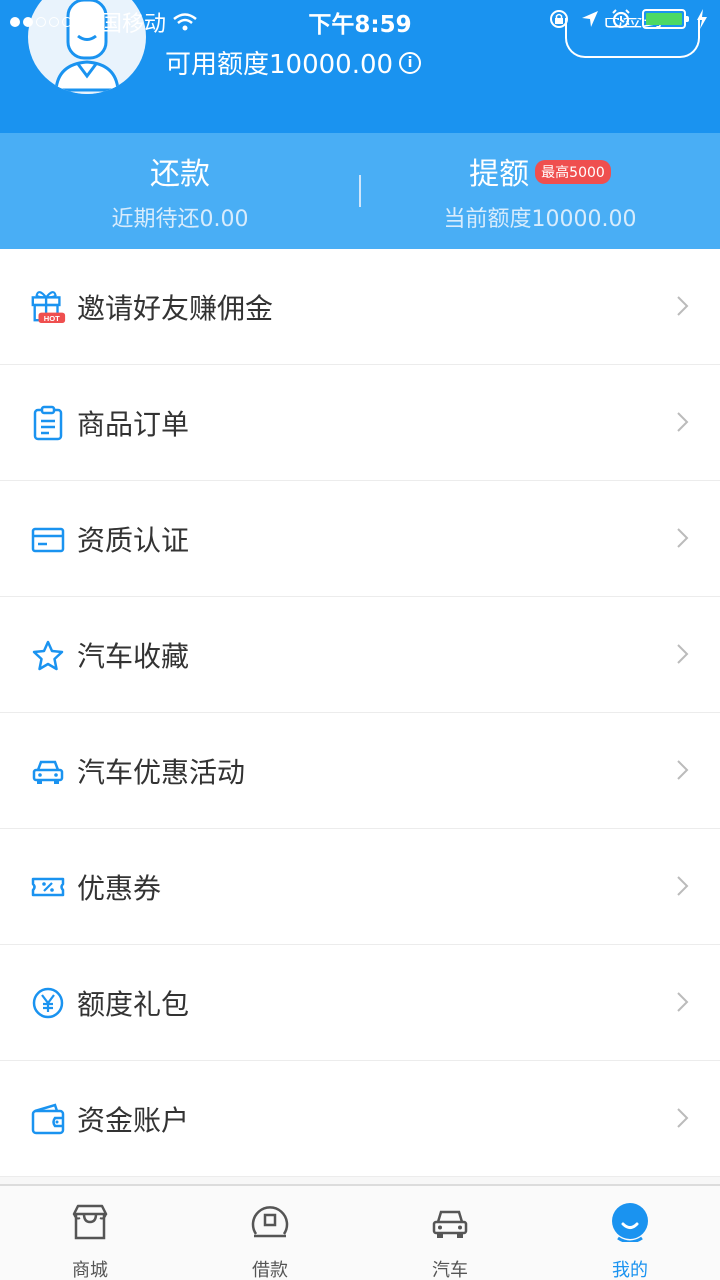 The image size is (720, 1280). I want to click on menu-item-label: 优惠券, so click(119, 888).